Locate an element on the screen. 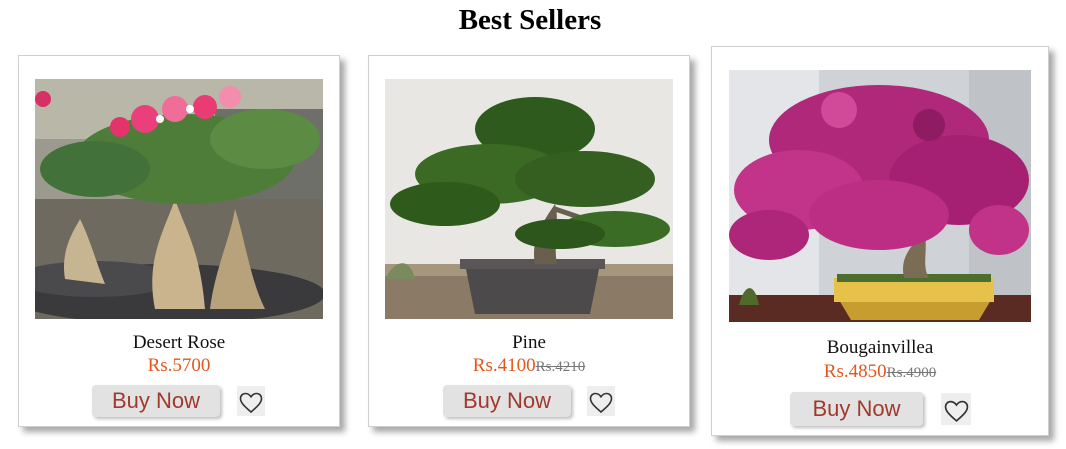 The width and height of the screenshot is (1066, 449). product-image-desert-rose is located at coordinates (179, 199).